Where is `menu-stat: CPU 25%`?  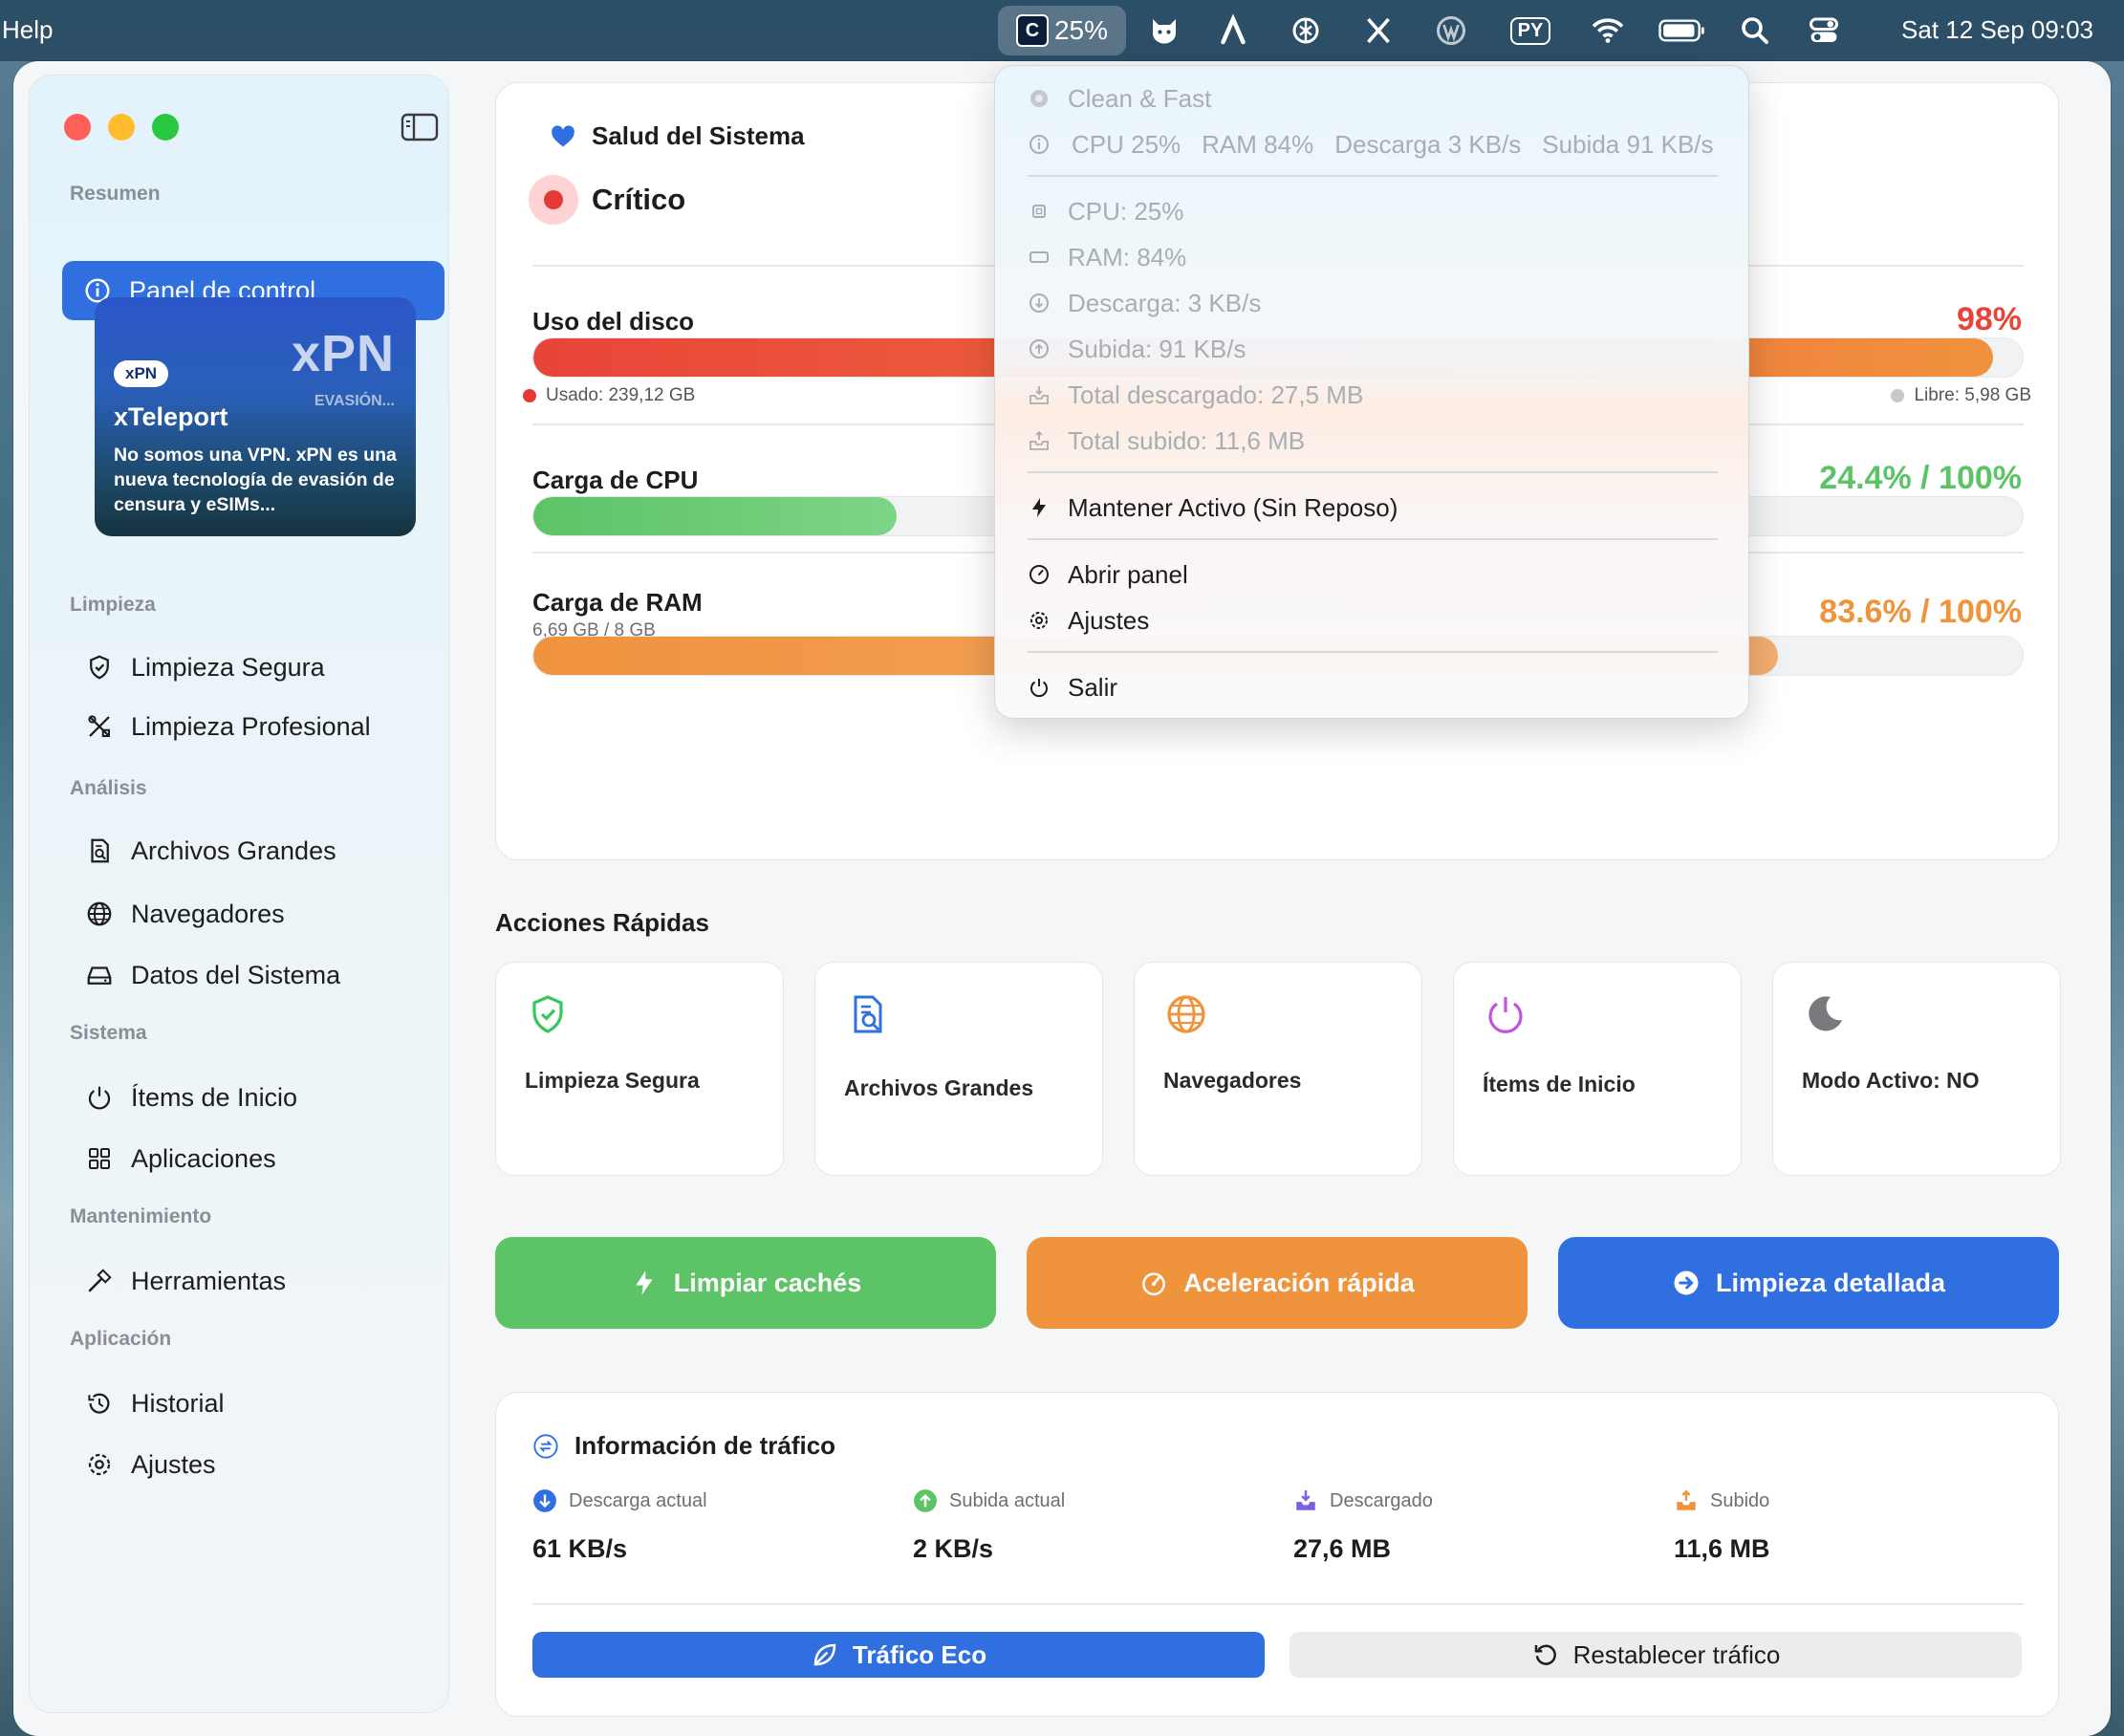
menu-stat: CPU 25% is located at coordinates (1126, 144).